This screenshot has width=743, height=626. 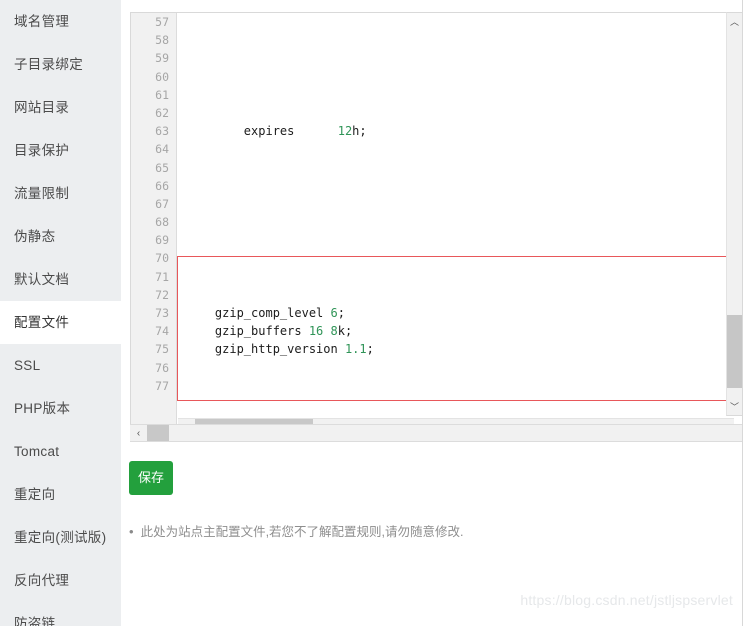 I want to click on save-button: 保存, so click(x=151, y=478).